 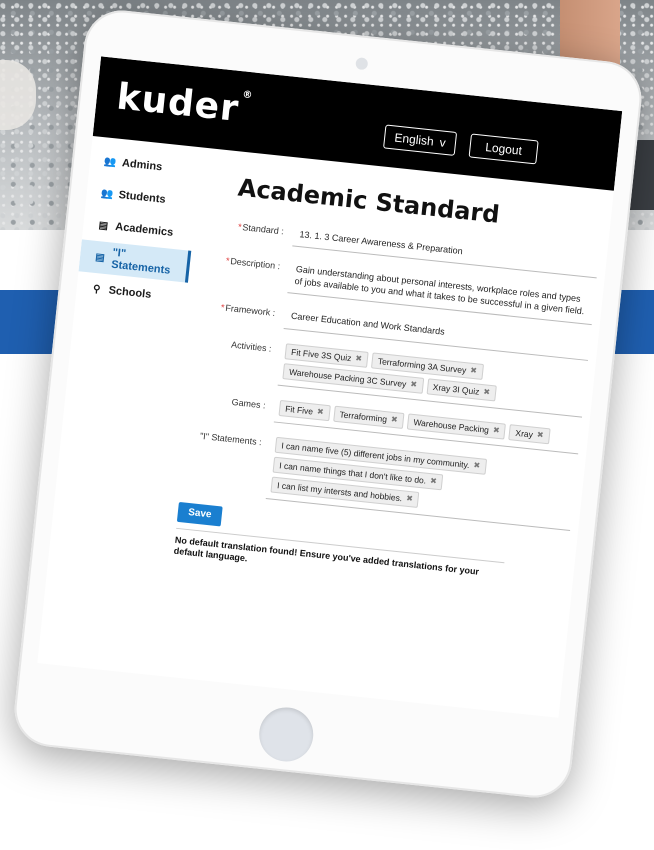 What do you see at coordinates (304, 410) in the screenshot?
I see `game-tag: Fit Five ✖` at bounding box center [304, 410].